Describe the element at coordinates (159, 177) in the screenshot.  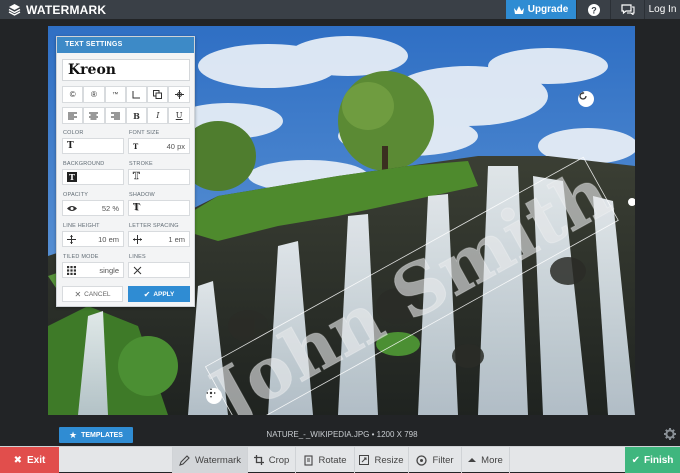
I see `stroke-picker: T` at that location.